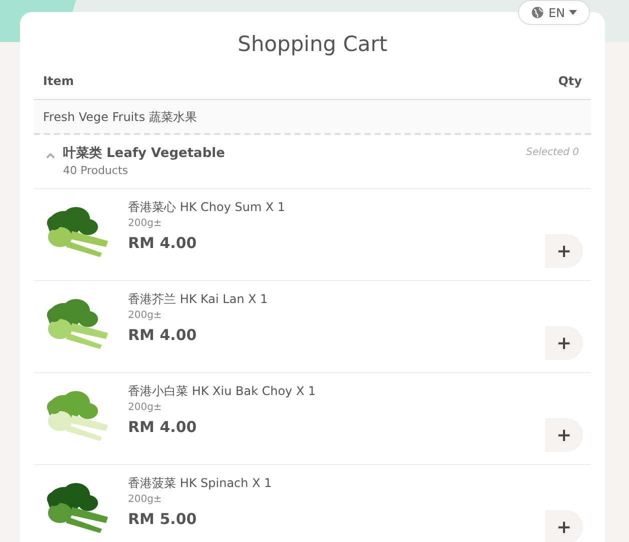 This screenshot has height=542, width=629. Describe the element at coordinates (552, 153) in the screenshot. I see `selected-count: Selected 0` at that location.